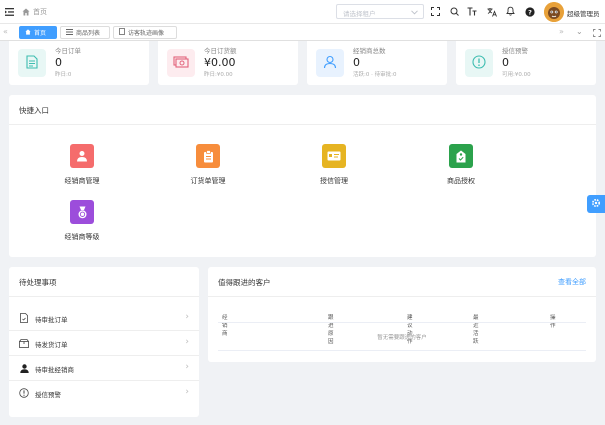  I want to click on warning-icon, so click(24, 393).